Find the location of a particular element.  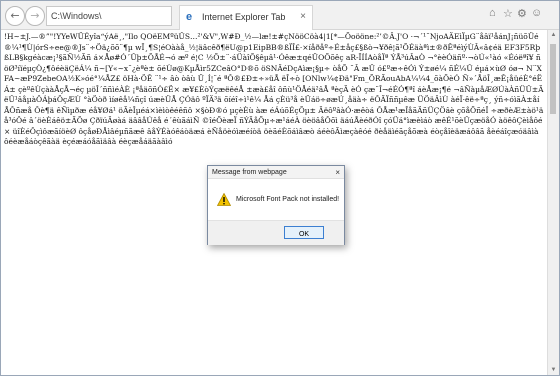

tab-title: Internet Explorer Tab is located at coordinates (244, 17).